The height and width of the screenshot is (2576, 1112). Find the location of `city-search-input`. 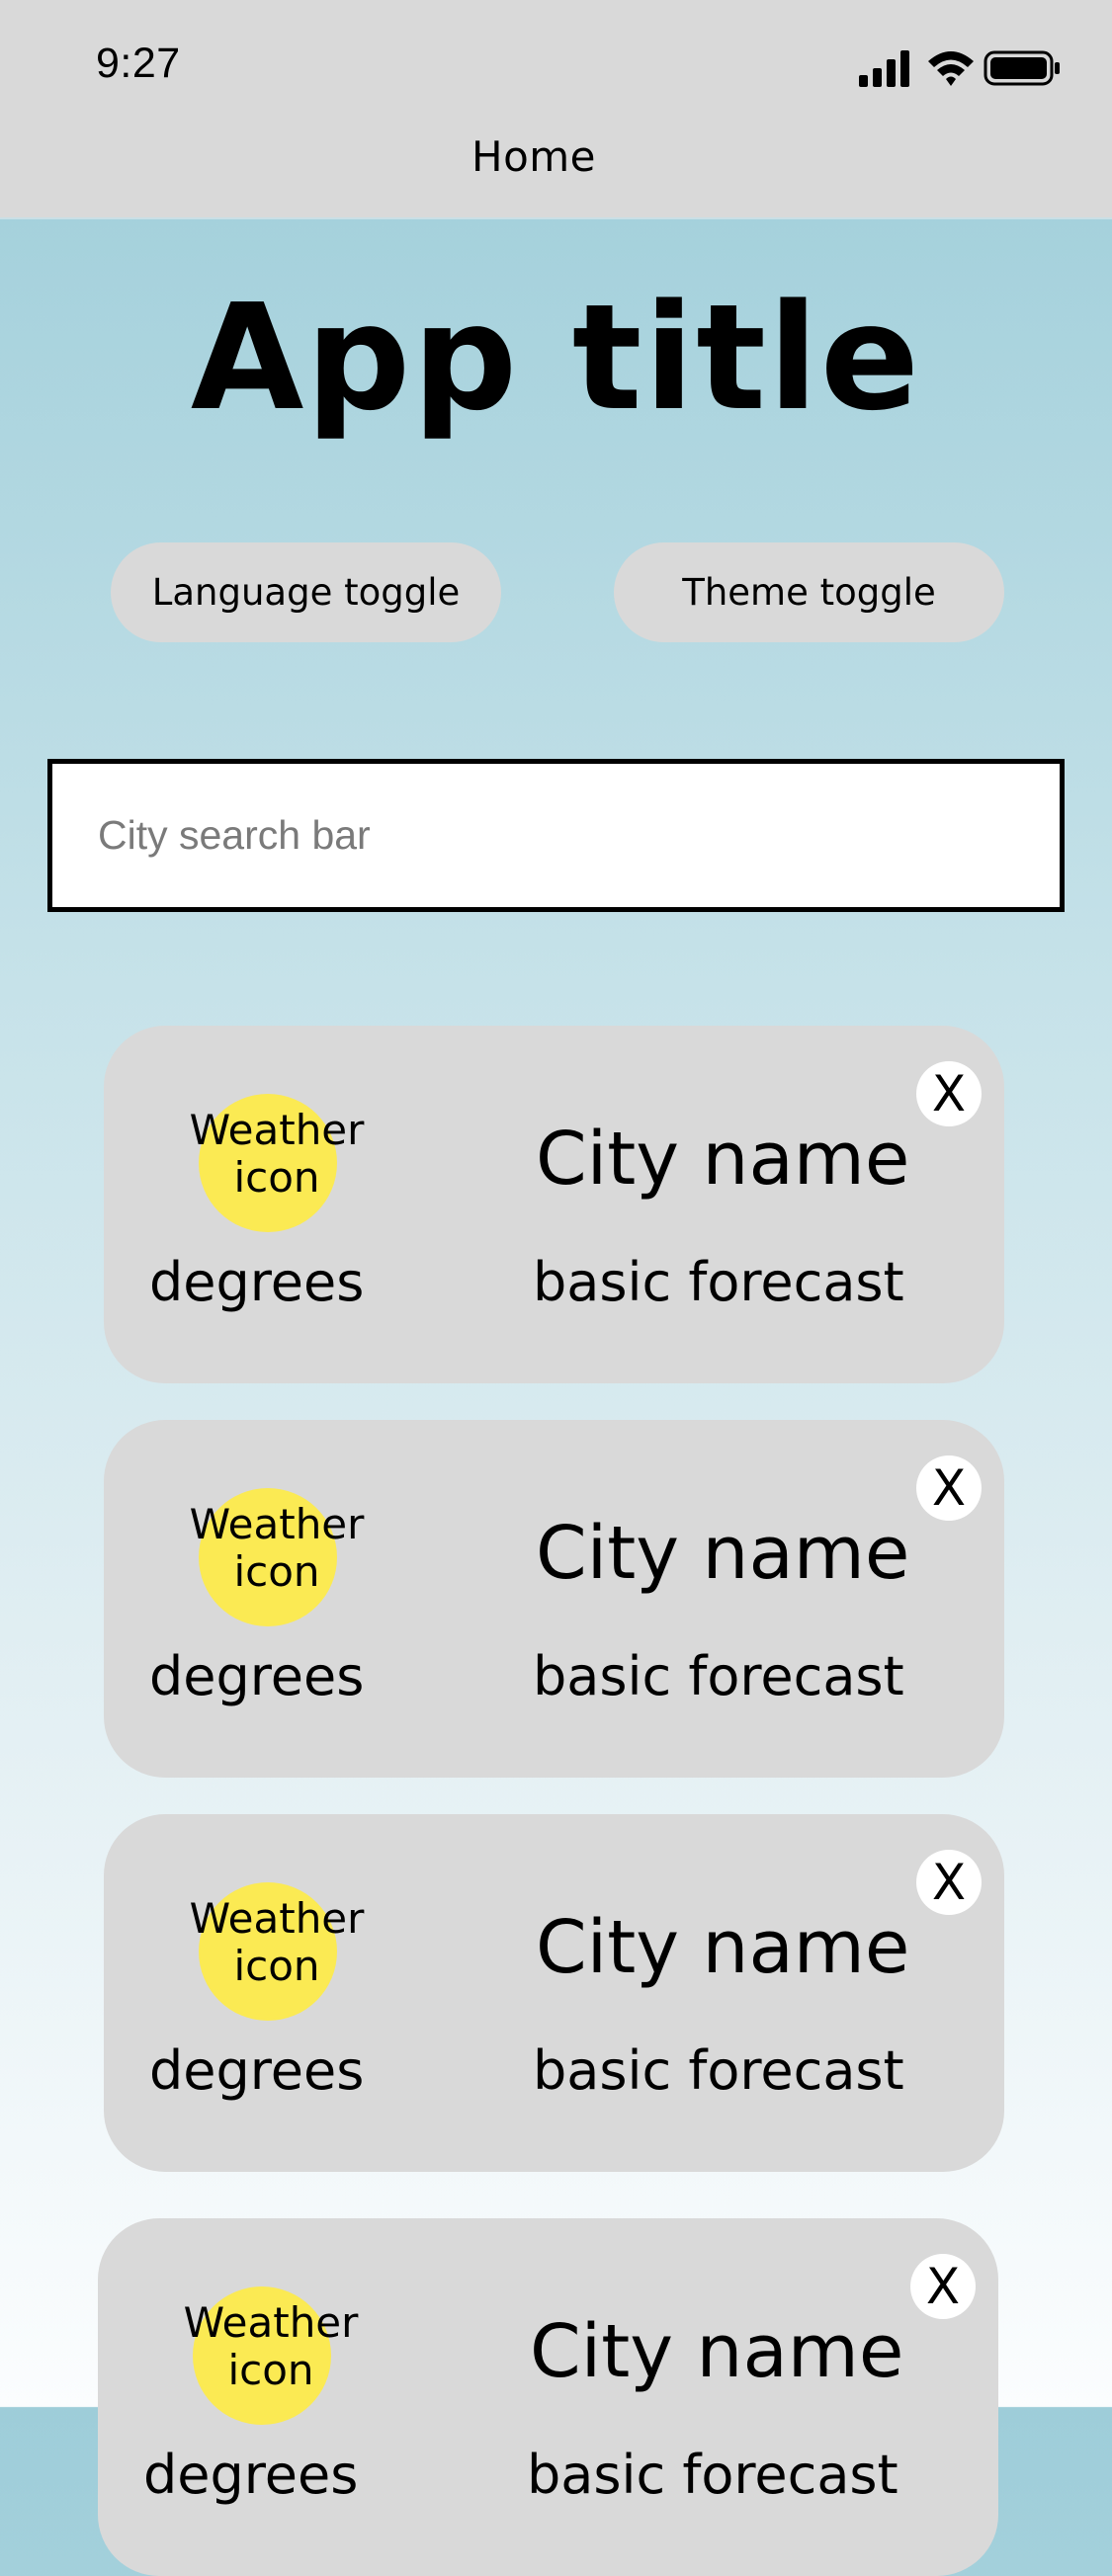

city-search-input is located at coordinates (556, 835).